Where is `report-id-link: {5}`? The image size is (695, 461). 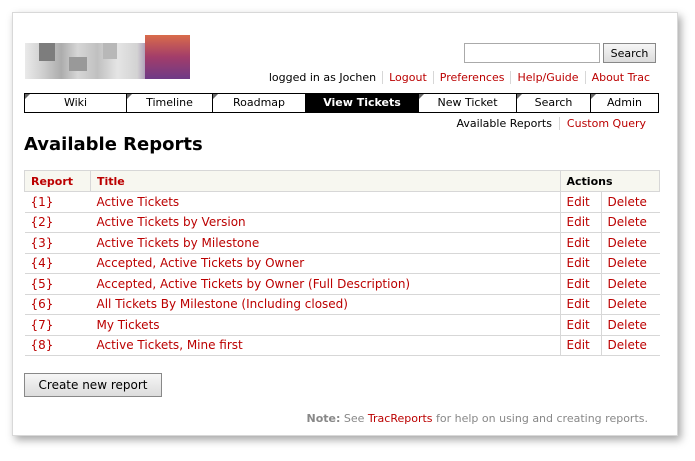
report-id-link: {5} is located at coordinates (57, 284).